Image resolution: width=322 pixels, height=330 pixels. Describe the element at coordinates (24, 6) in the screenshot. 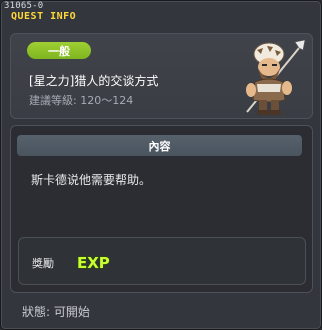

I see `quest-id: 31065-0` at that location.